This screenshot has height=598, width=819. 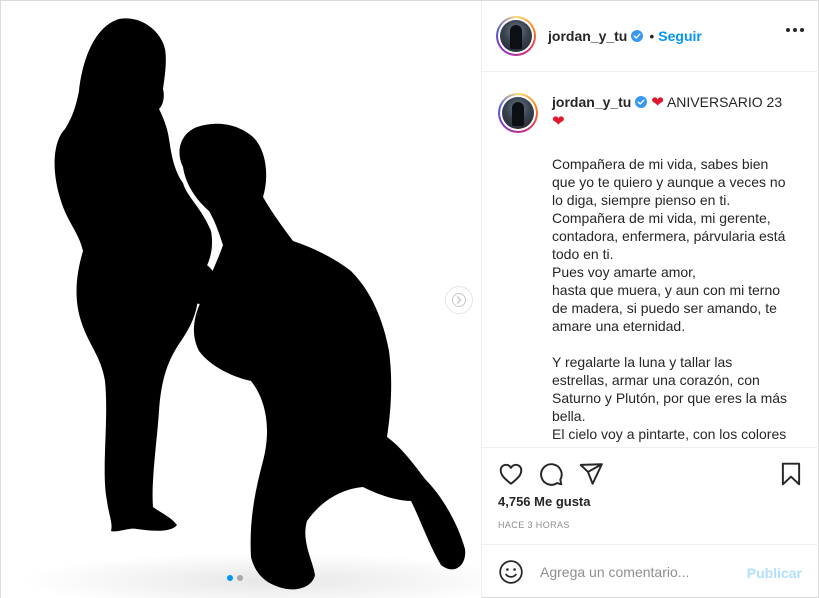 I want to click on more-options-icon, so click(x=795, y=30).